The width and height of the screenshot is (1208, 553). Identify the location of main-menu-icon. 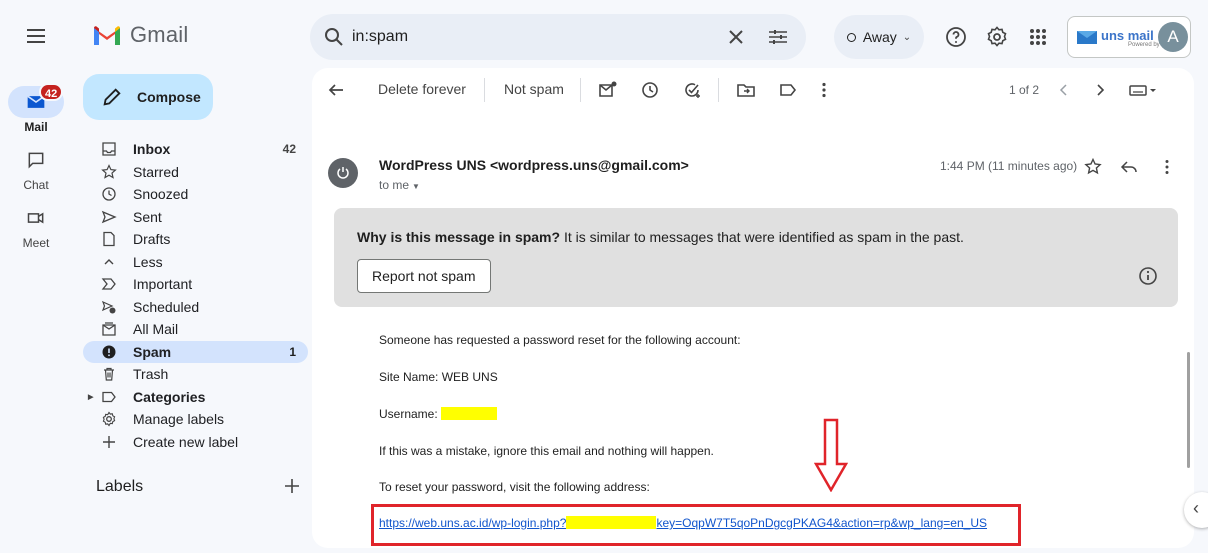
(36, 36).